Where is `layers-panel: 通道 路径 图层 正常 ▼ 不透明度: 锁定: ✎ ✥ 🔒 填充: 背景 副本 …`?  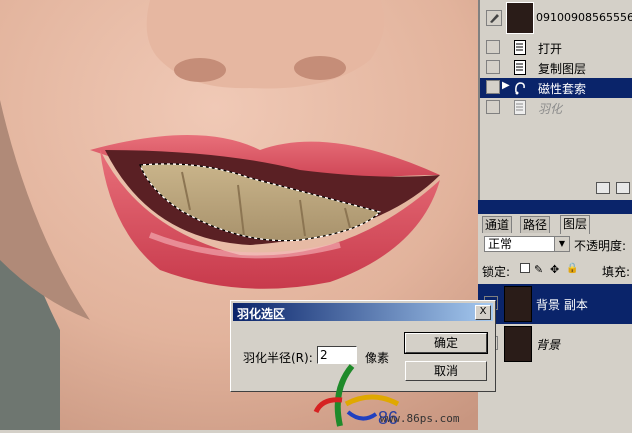
layers-panel: 通道 路径 图层 正常 ▼ 不透明度: 锁定: ✎ ✥ 🔒 填充: 背景 副本 … is located at coordinates (555, 322).